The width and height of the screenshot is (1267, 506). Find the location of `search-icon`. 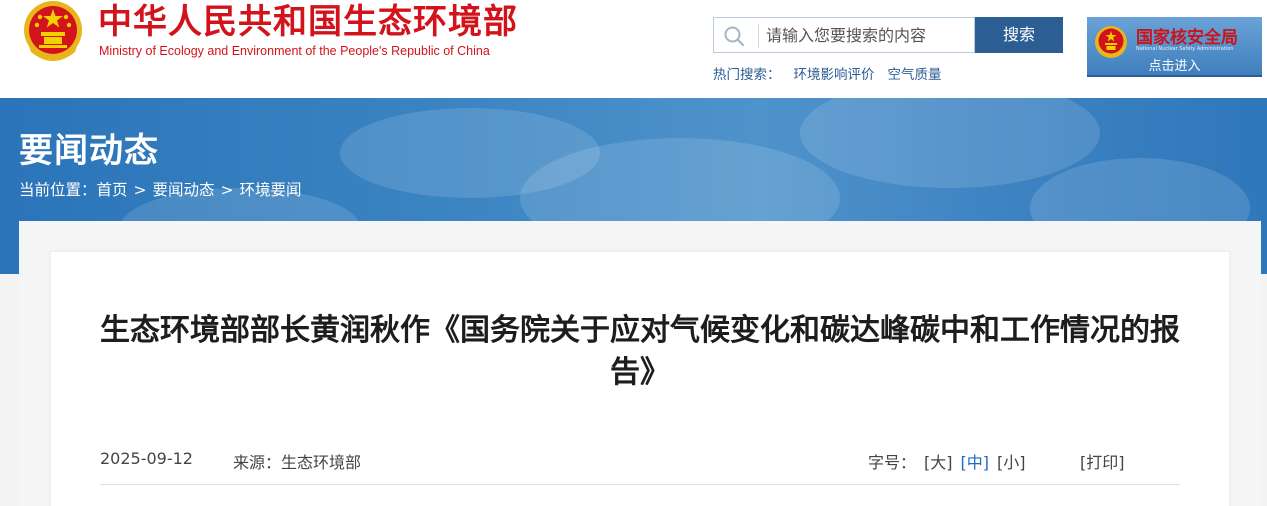

search-icon is located at coordinates (734, 36).